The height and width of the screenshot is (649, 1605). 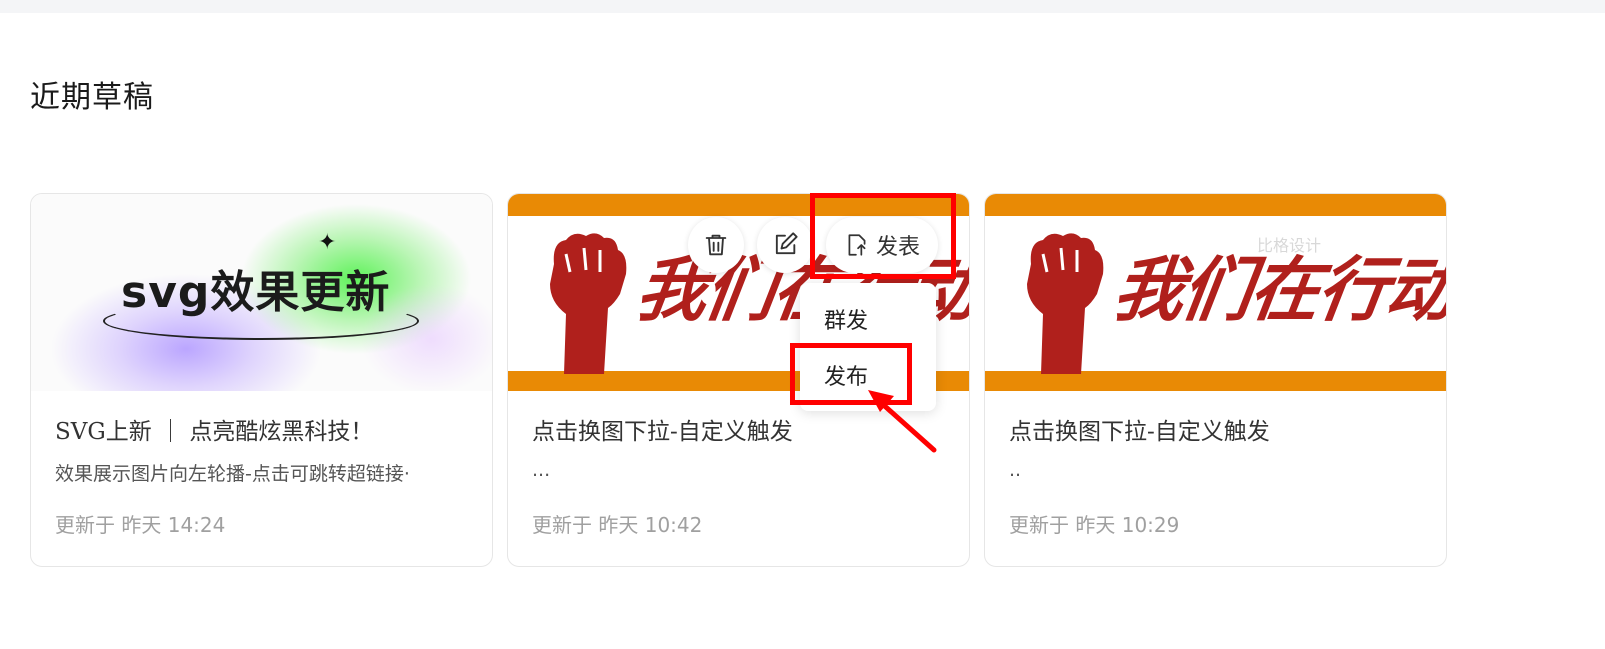 I want to click on top-bar, so click(x=802, y=6).